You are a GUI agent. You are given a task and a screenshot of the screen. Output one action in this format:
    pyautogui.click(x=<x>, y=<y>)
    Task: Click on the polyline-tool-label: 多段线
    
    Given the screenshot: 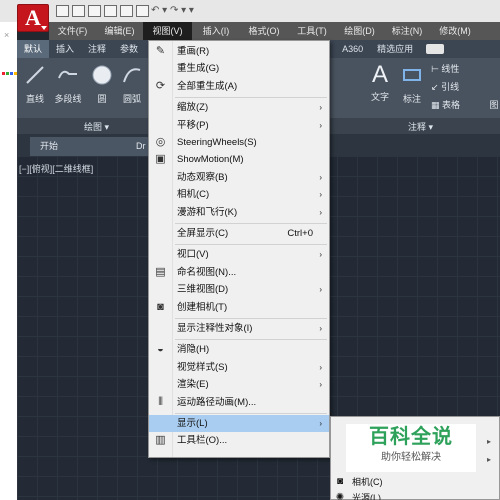 What is the action you would take?
    pyautogui.click(x=68, y=99)
    